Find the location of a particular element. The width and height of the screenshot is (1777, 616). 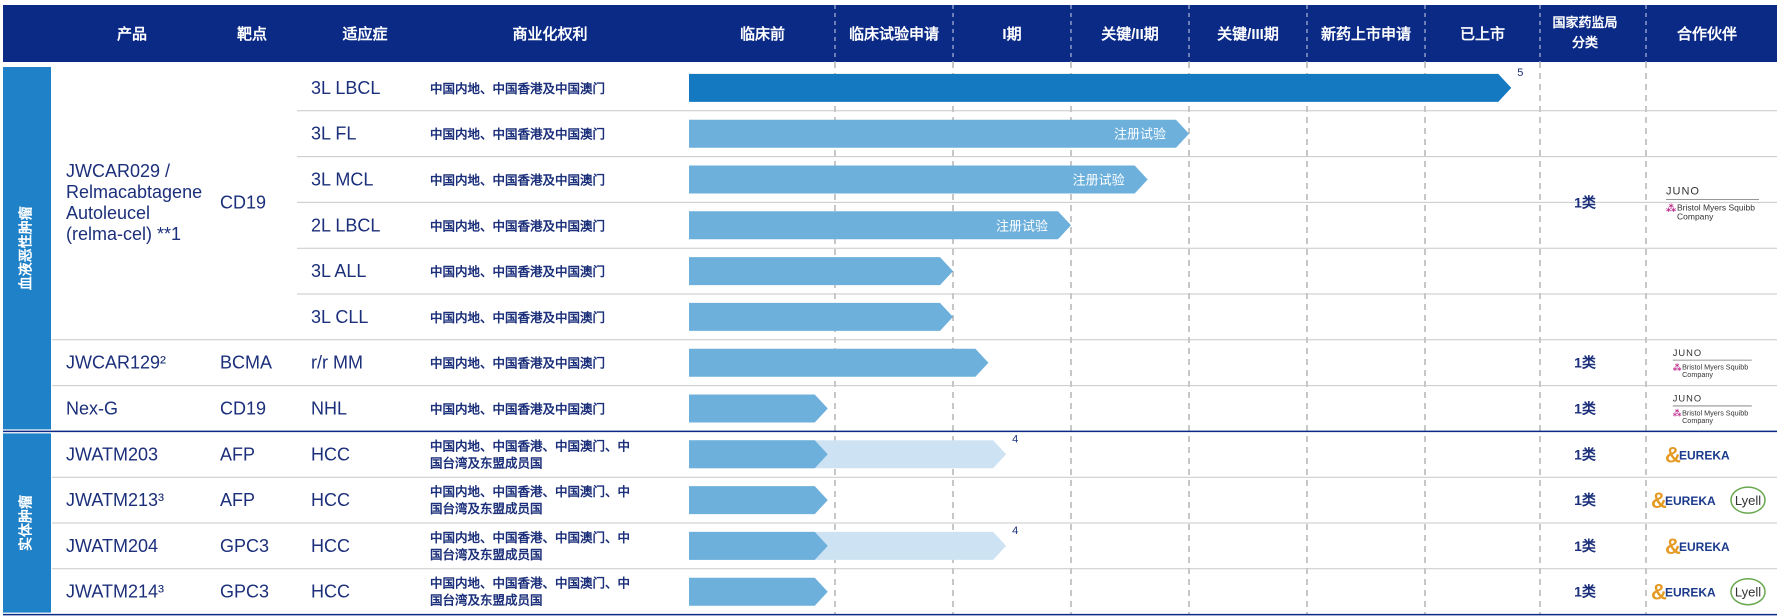

group-label: 实体肿瘤 is located at coordinates (26, 523).